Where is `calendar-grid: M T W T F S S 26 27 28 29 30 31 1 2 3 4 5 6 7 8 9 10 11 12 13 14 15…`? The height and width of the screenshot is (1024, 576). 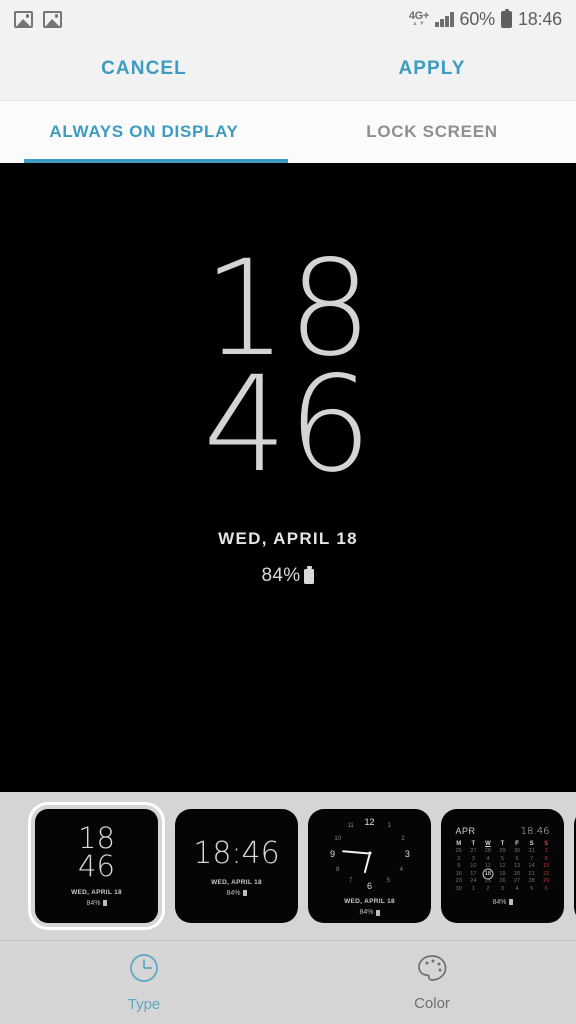
calendar-grid: M T W T F S S 26 27 28 29 30 31 1 2 3 4 5 6 7 8 9 10 11 12 13 14 15… is located at coordinates (503, 867).